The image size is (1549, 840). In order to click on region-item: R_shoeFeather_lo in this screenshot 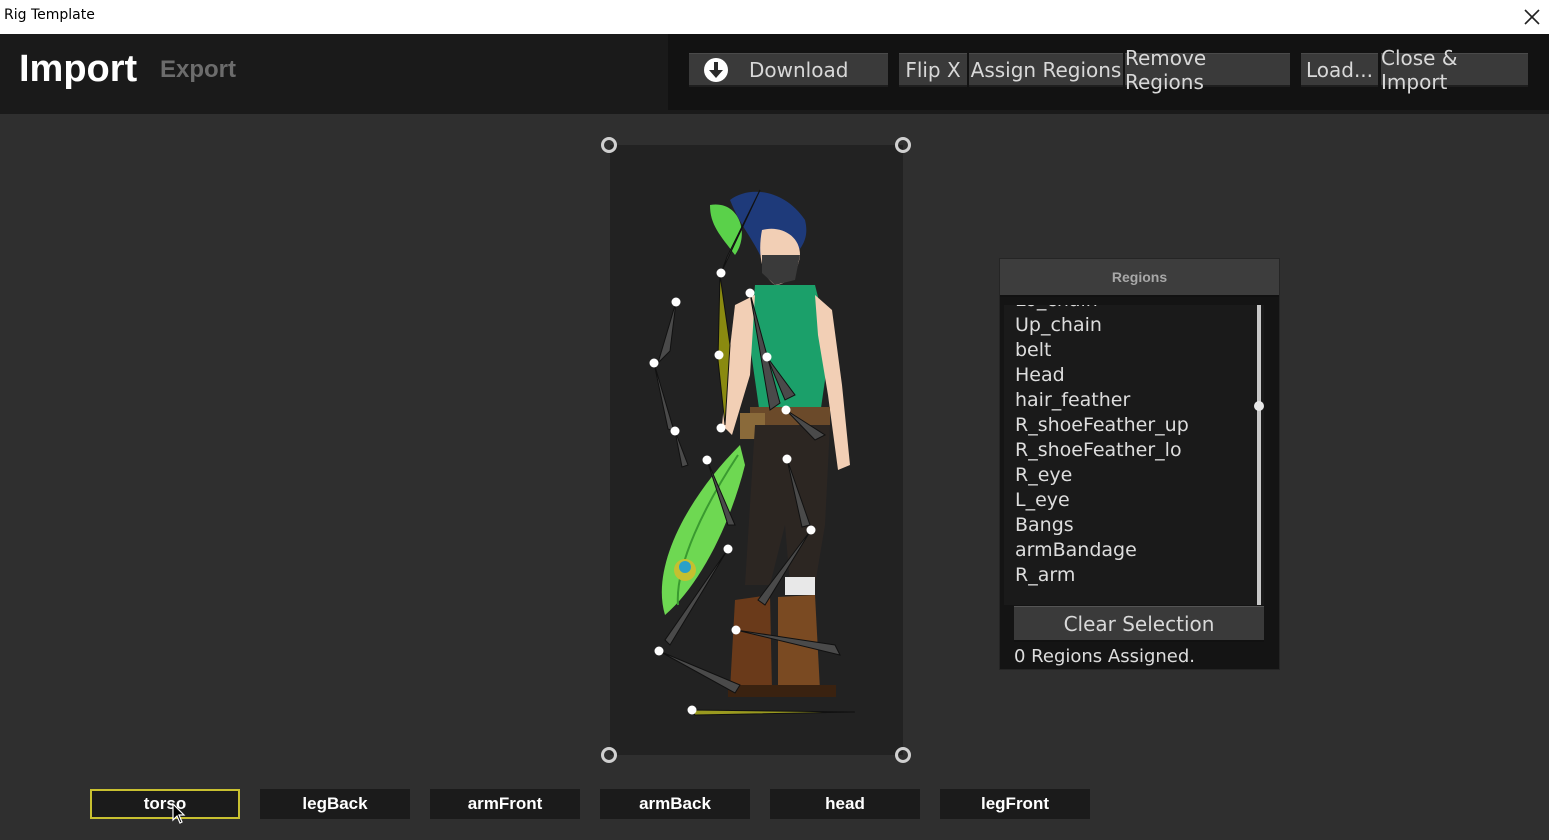, I will do `click(1102, 450)`.